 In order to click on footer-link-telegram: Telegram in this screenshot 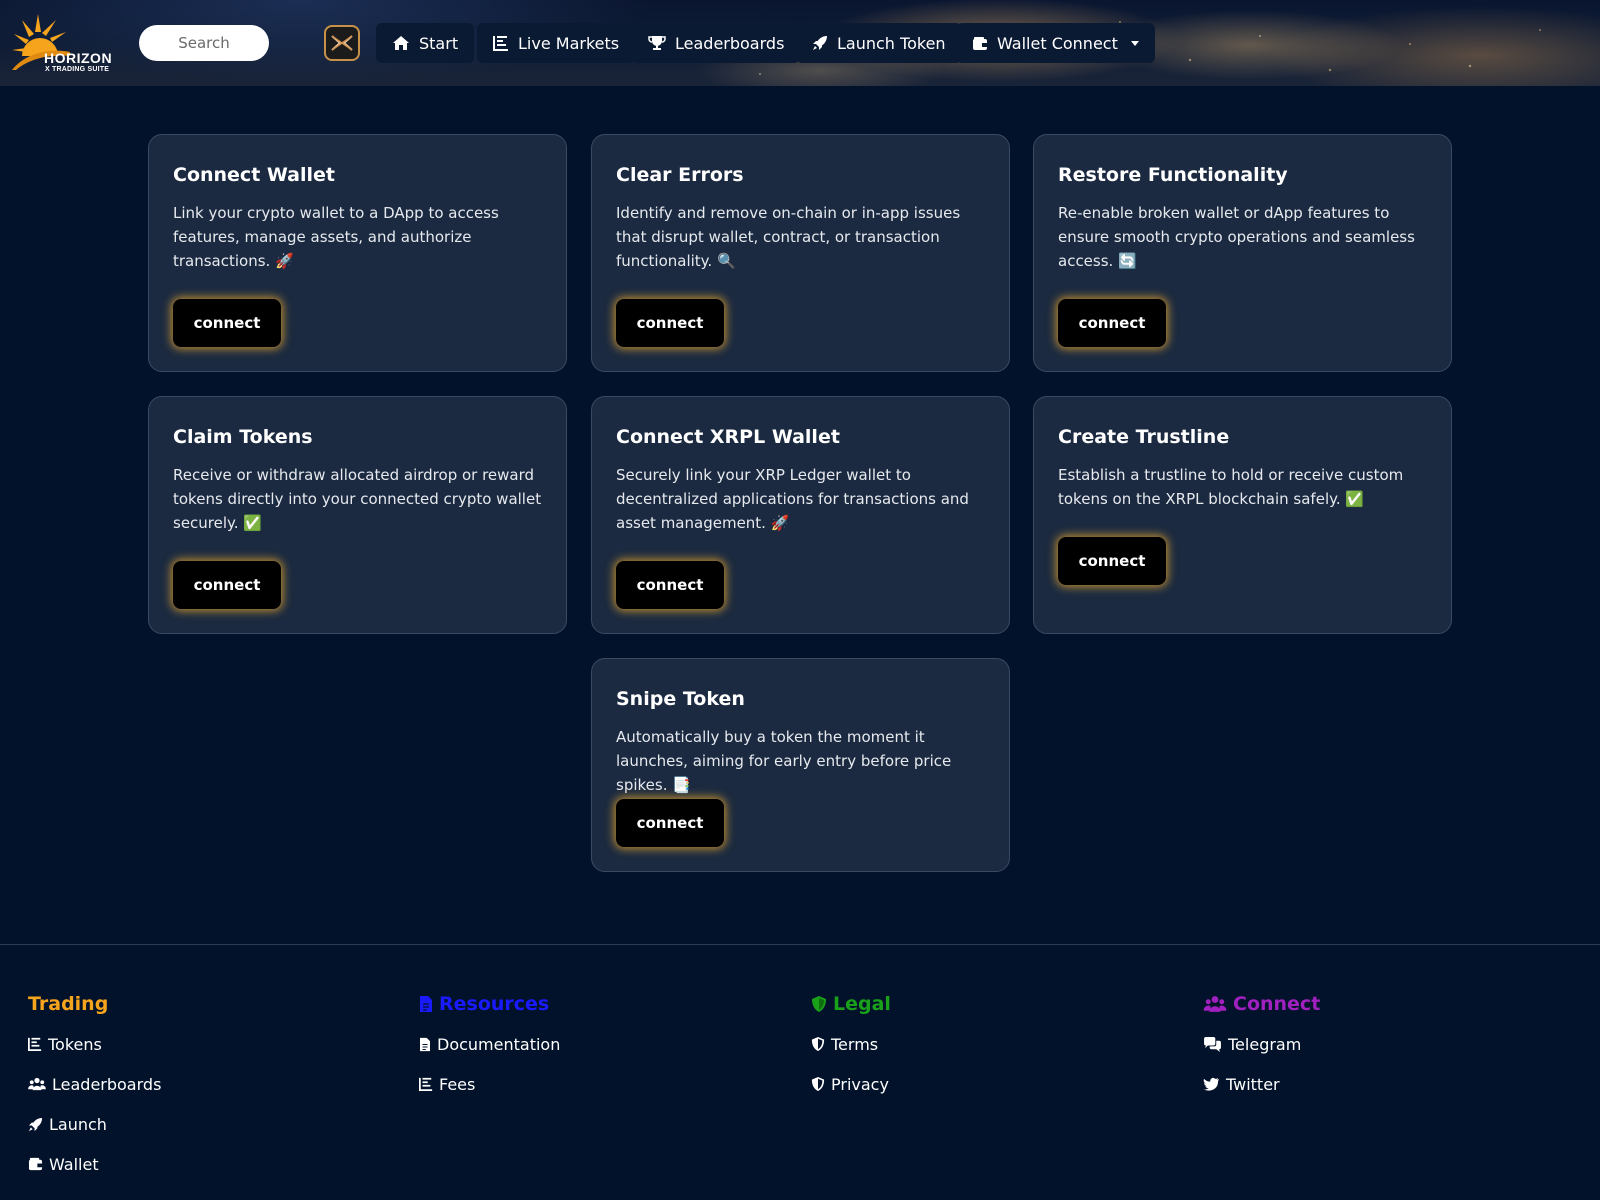, I will do `click(1261, 1044)`.